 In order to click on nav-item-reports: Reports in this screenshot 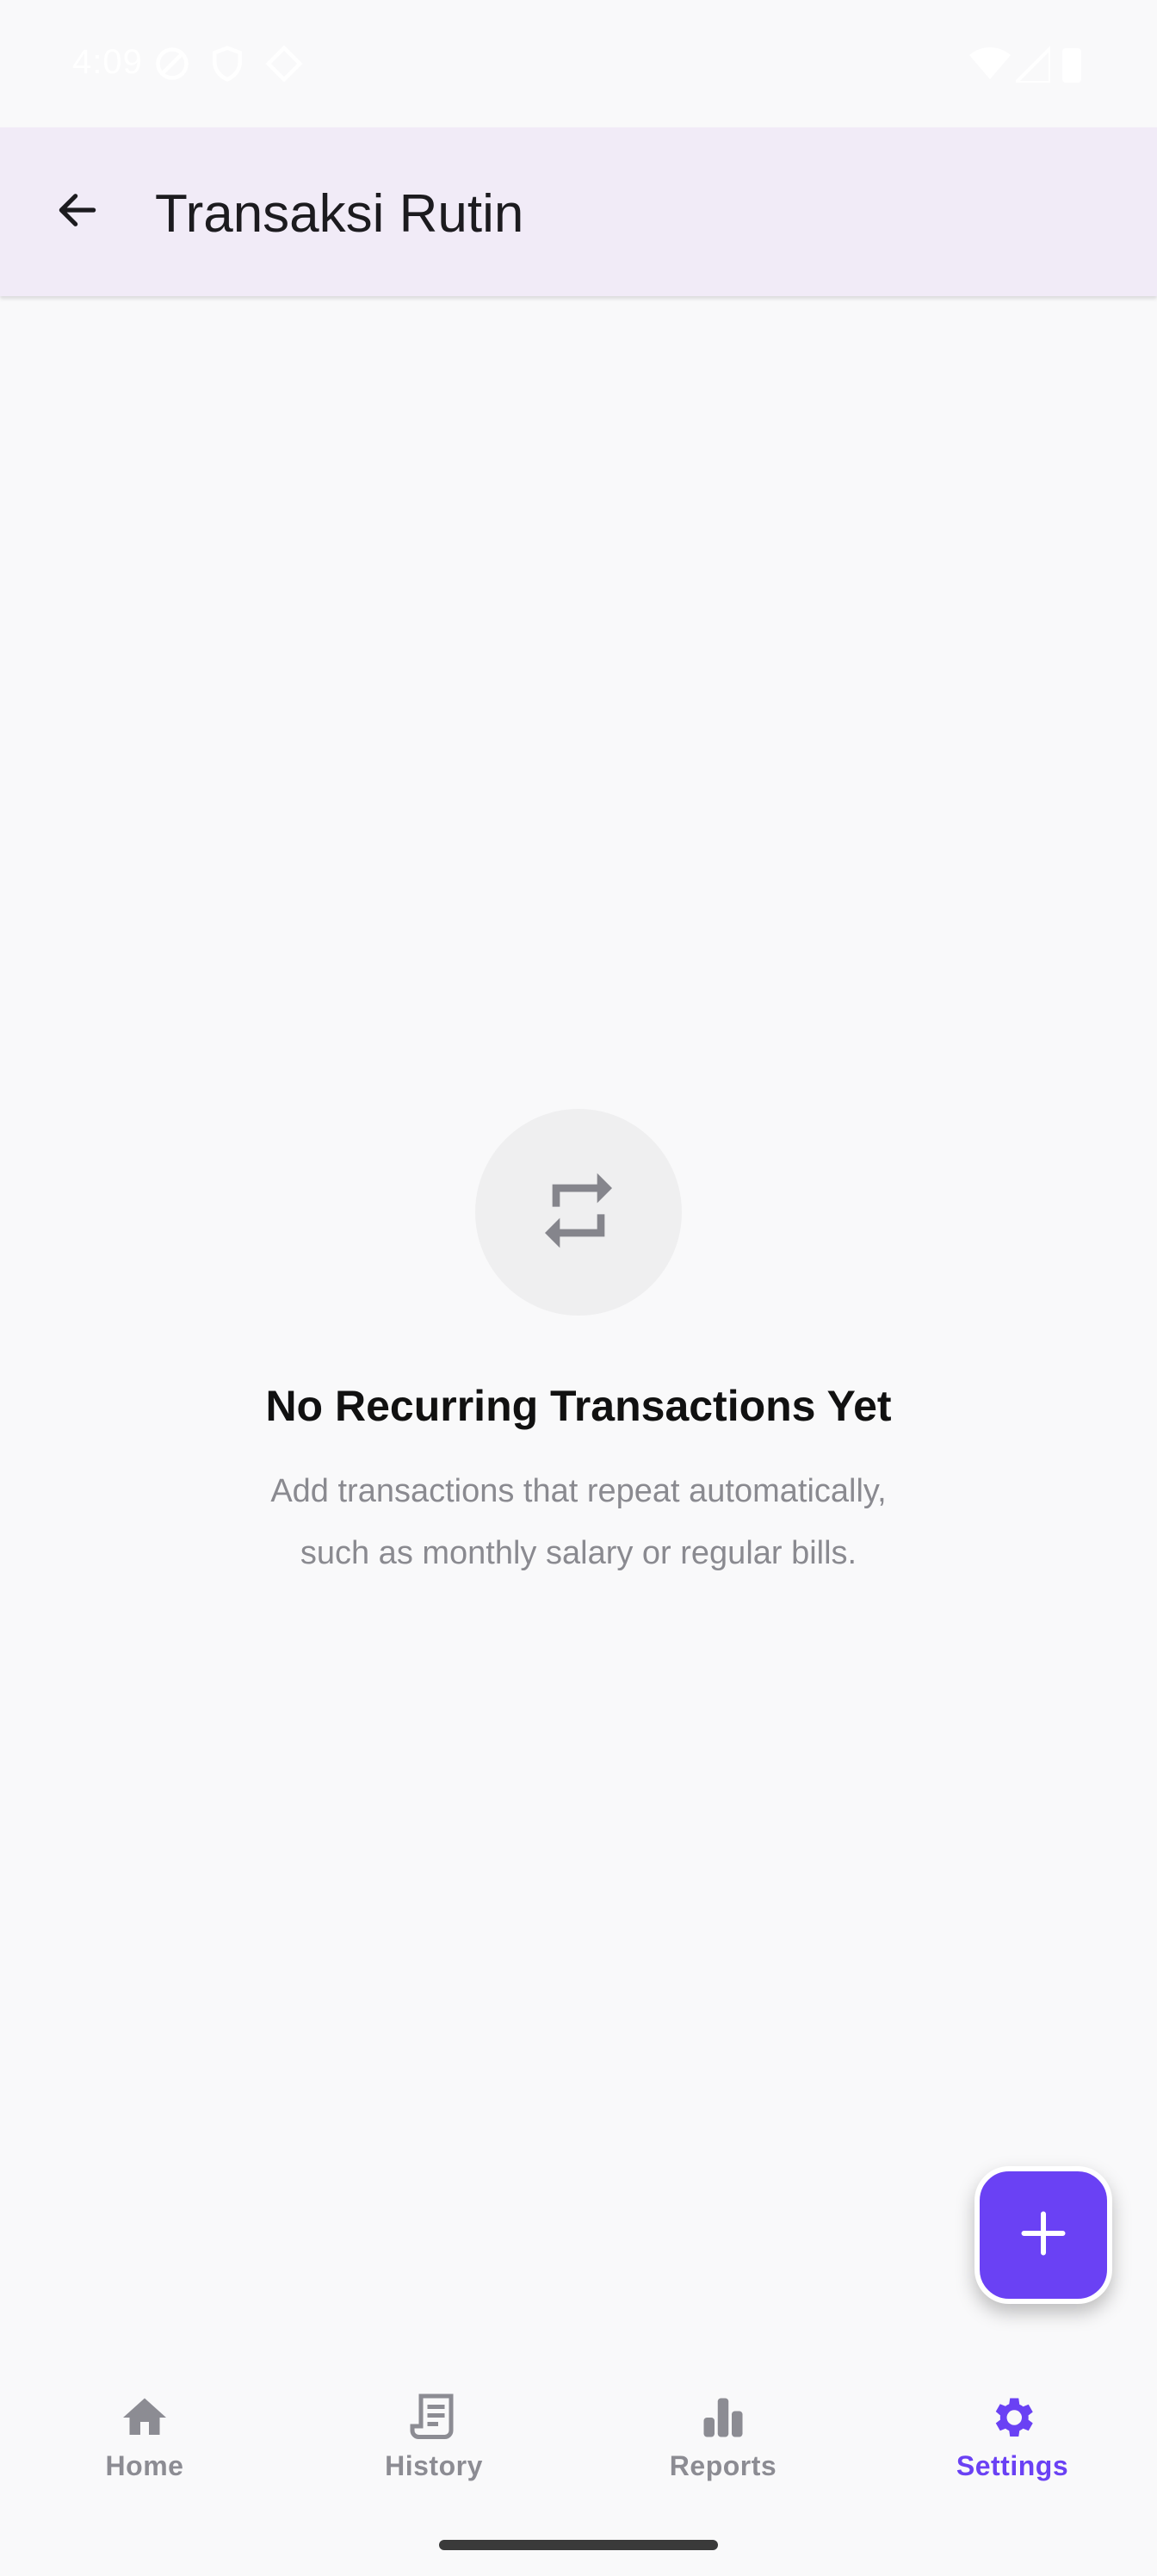, I will do `click(723, 2438)`.